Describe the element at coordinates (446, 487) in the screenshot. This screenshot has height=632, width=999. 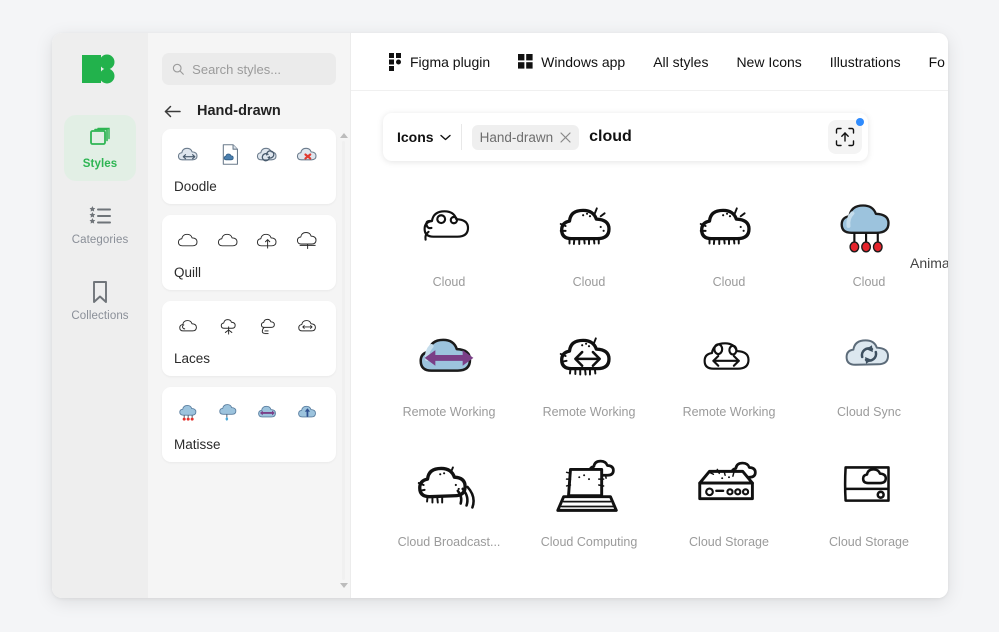
I see `cloud-broadcast-icon` at that location.